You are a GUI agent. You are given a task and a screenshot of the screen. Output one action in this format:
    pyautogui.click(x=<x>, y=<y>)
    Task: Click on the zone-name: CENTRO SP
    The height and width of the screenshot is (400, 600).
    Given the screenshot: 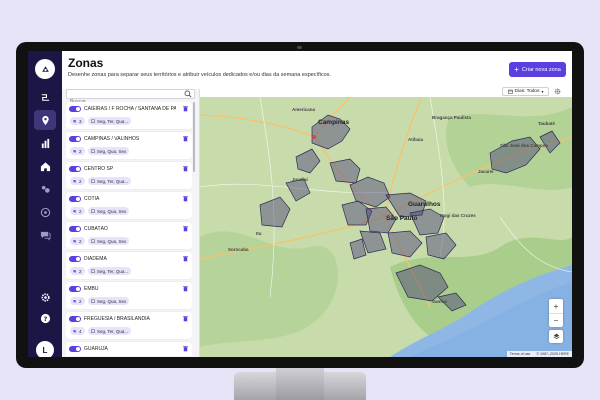 What is the action you would take?
    pyautogui.click(x=99, y=169)
    